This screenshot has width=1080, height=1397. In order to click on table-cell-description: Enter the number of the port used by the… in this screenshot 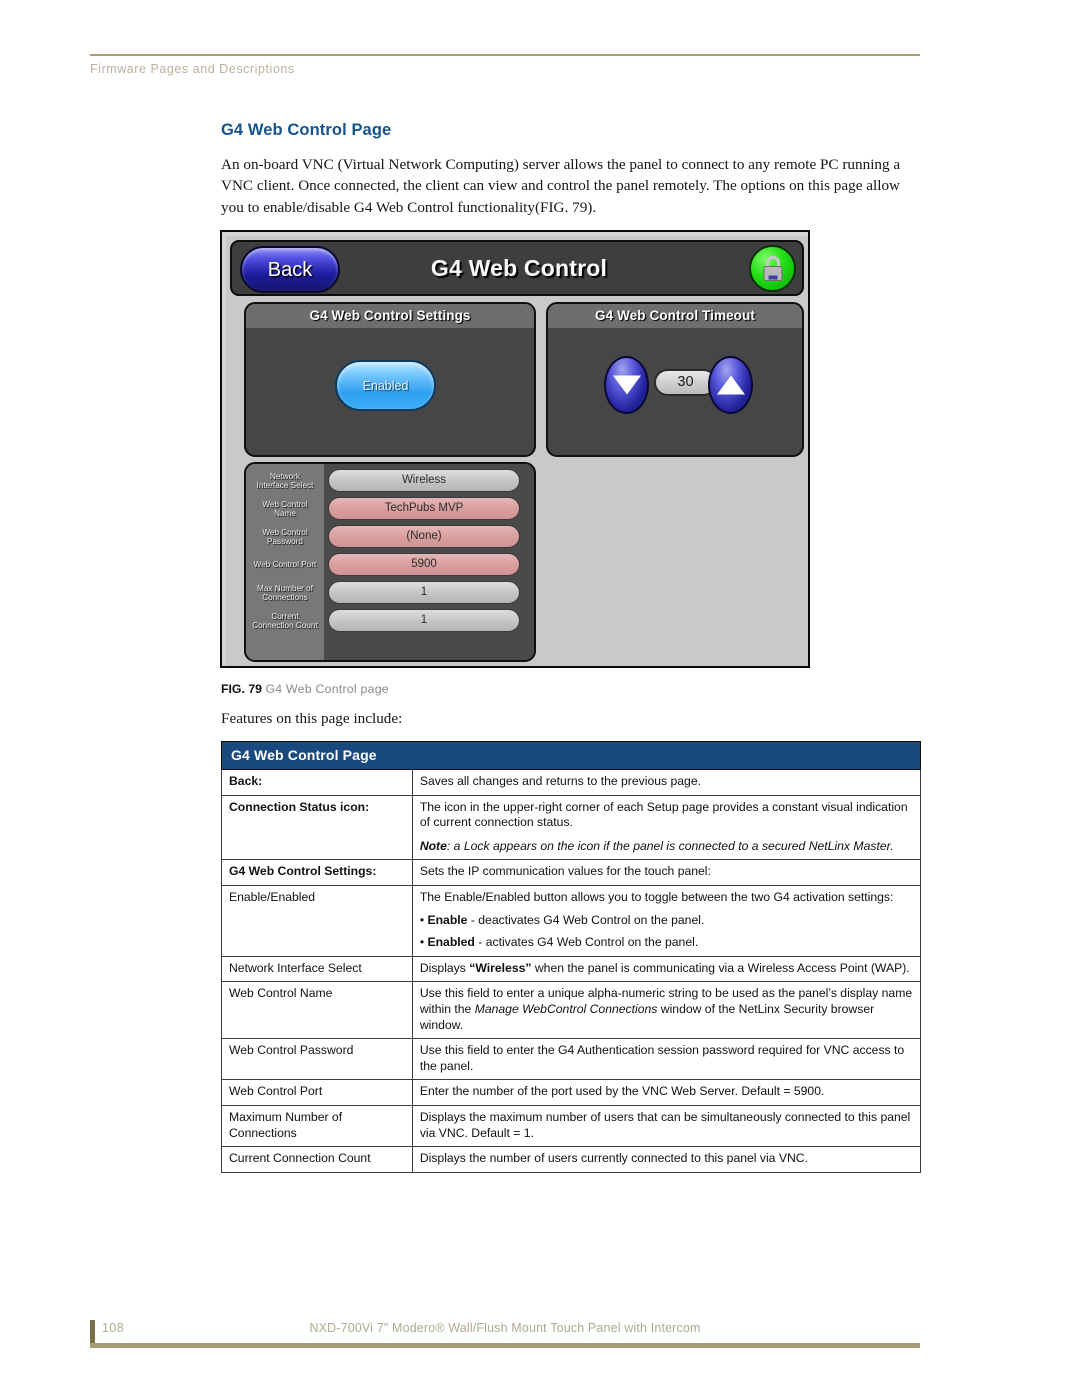, I will do `click(666, 1092)`.